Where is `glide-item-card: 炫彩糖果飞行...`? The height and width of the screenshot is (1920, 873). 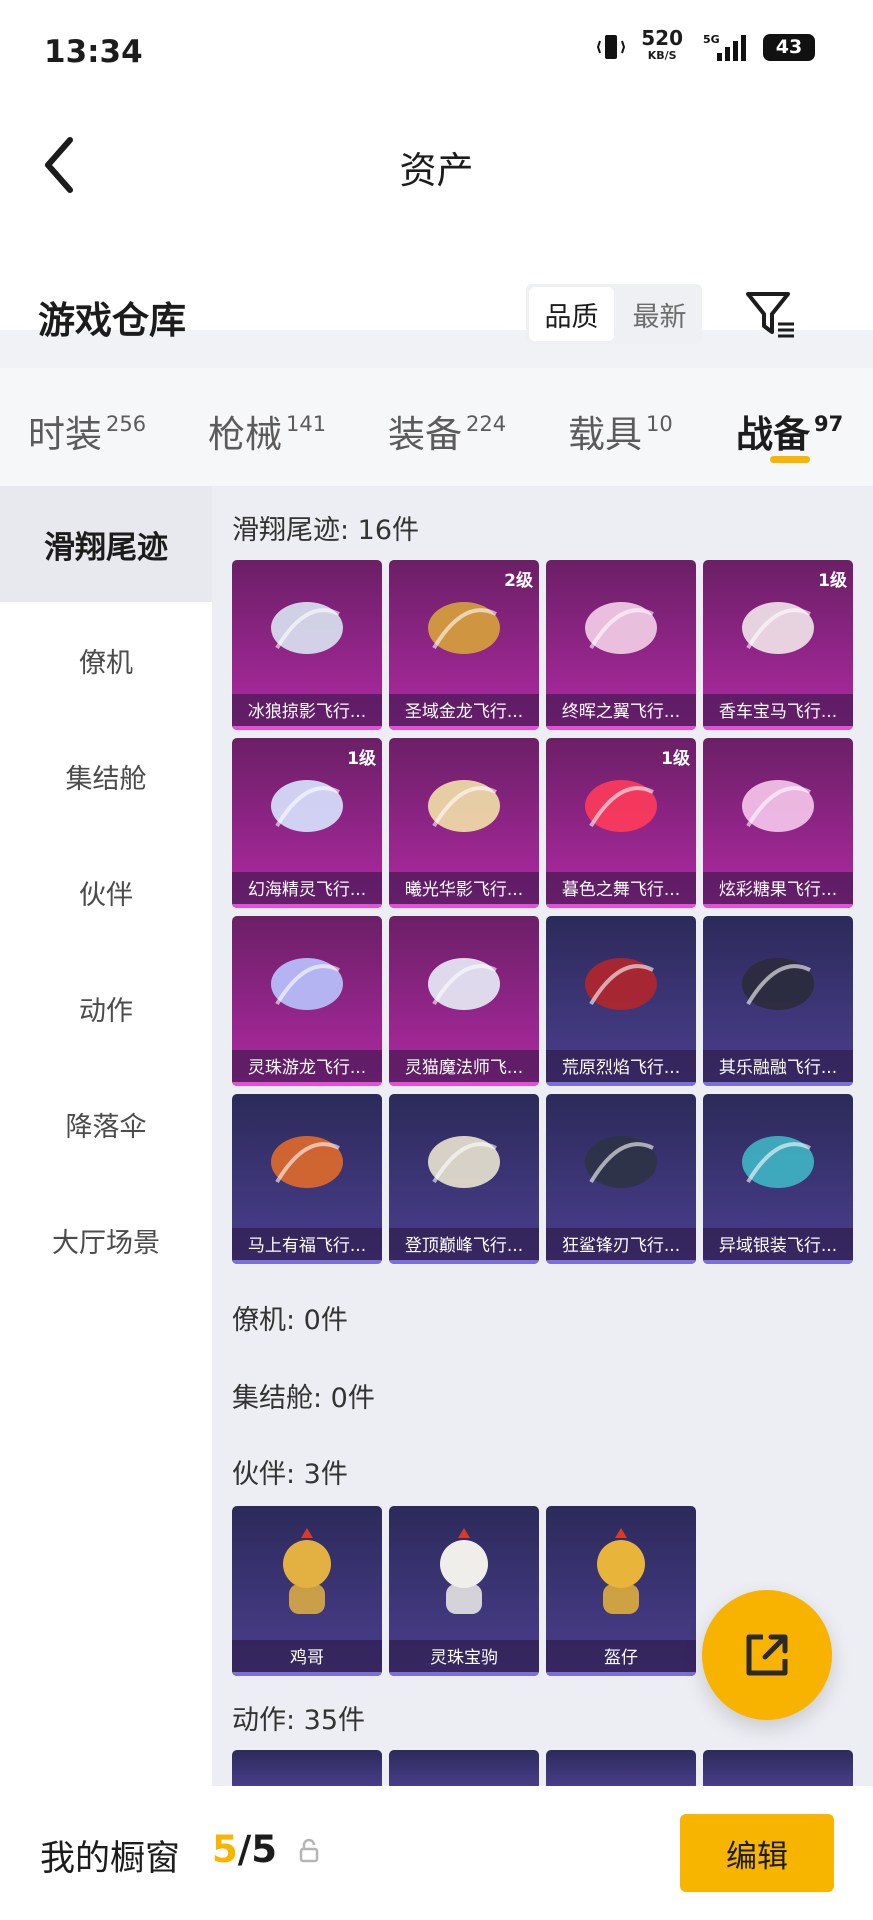
glide-item-card: 炫彩糖果飞行... is located at coordinates (778, 823).